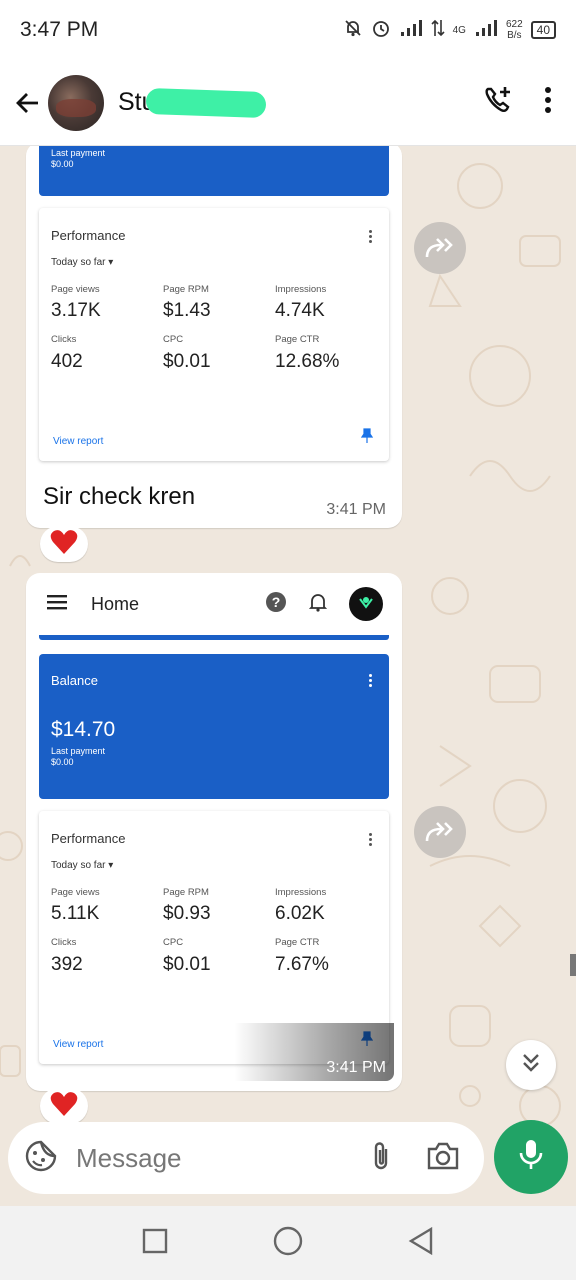 This screenshot has width=576, height=1280. Describe the element at coordinates (214, 604) in the screenshot. I see `adsense-app-bar: Home ?` at that location.